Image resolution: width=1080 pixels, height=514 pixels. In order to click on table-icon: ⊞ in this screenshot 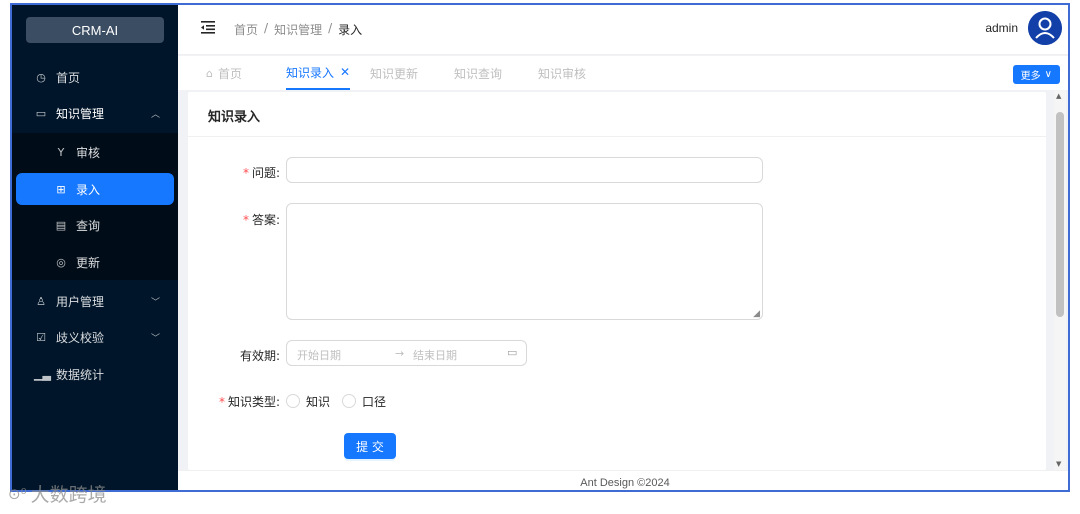, I will do `click(61, 189)`.